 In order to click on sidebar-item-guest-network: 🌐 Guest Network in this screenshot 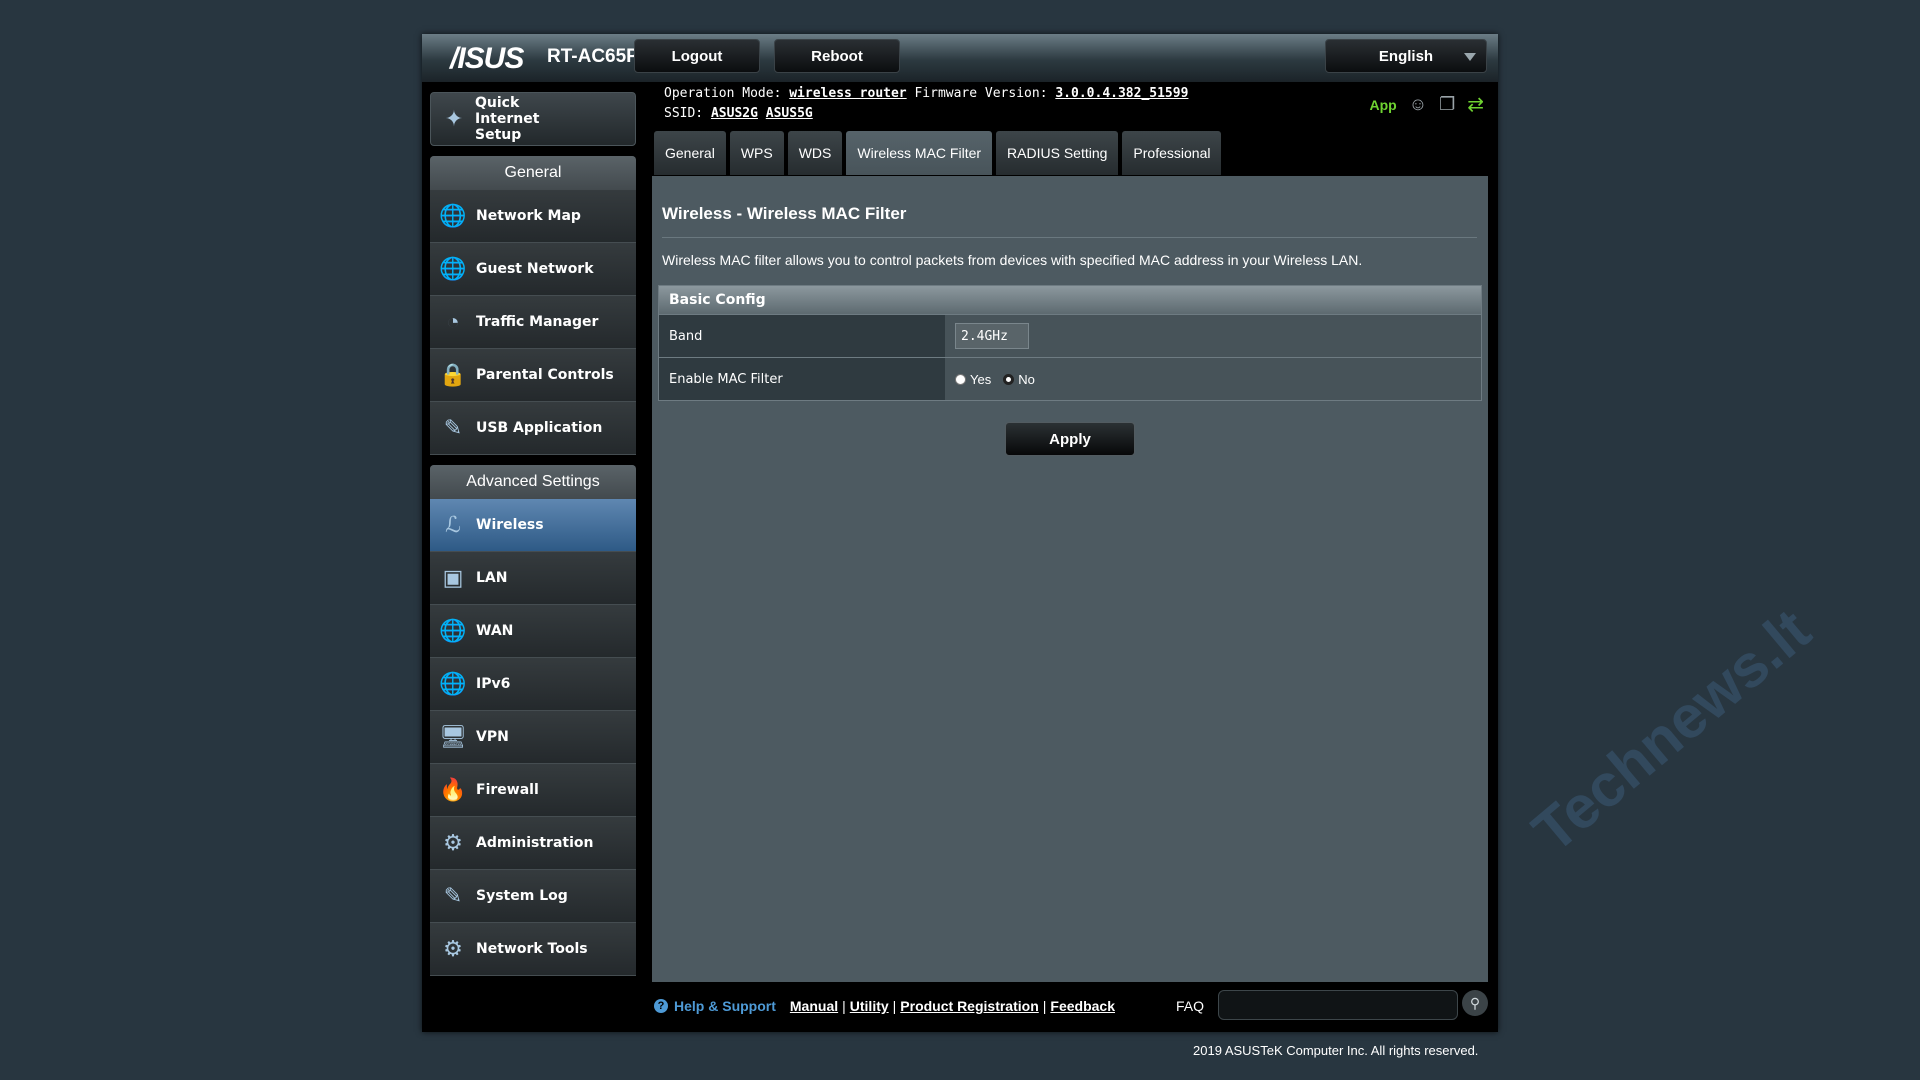, I will do `click(533, 269)`.